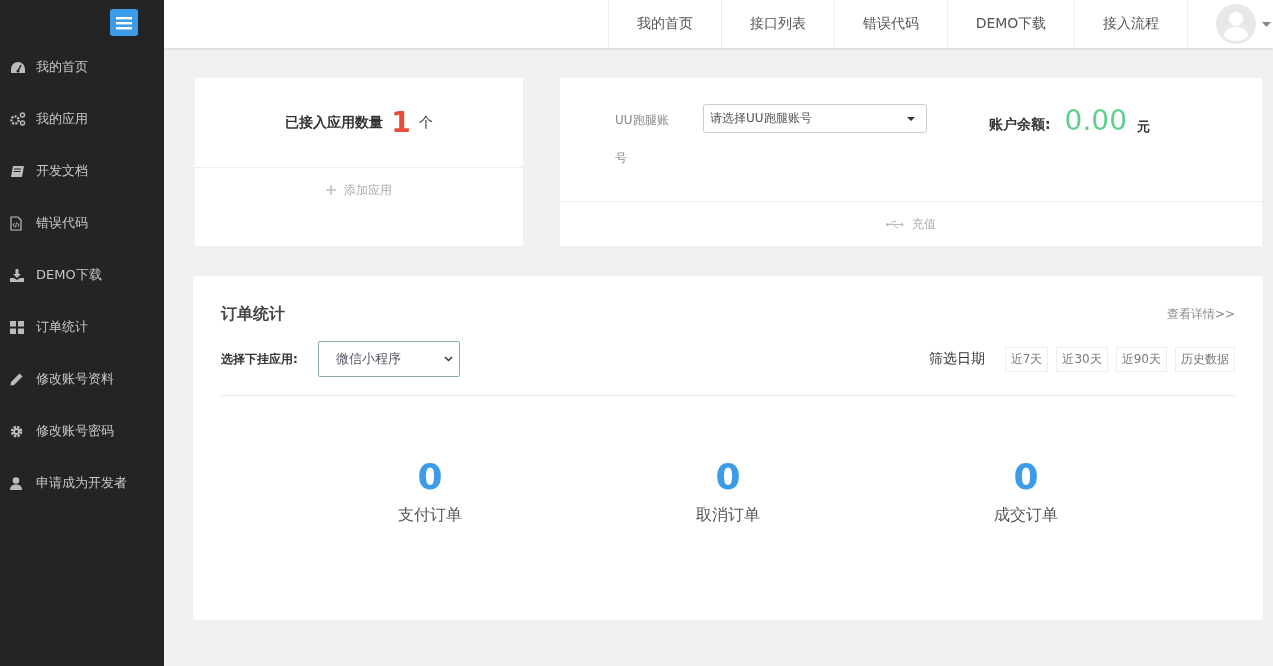  What do you see at coordinates (16, 379) in the screenshot?
I see `pencil-icon` at bounding box center [16, 379].